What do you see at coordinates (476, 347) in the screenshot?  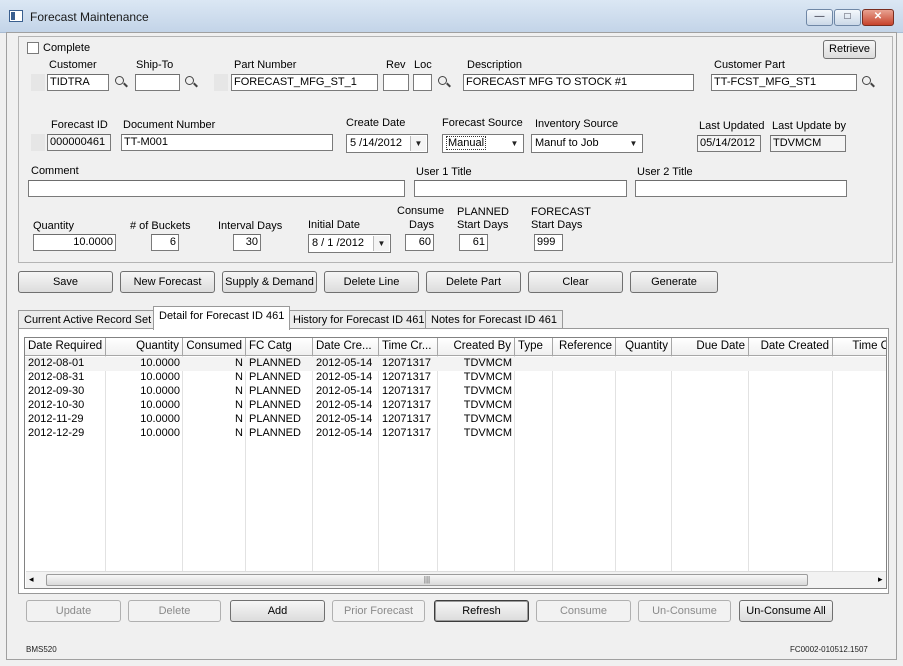 I see `column-header: Created By` at bounding box center [476, 347].